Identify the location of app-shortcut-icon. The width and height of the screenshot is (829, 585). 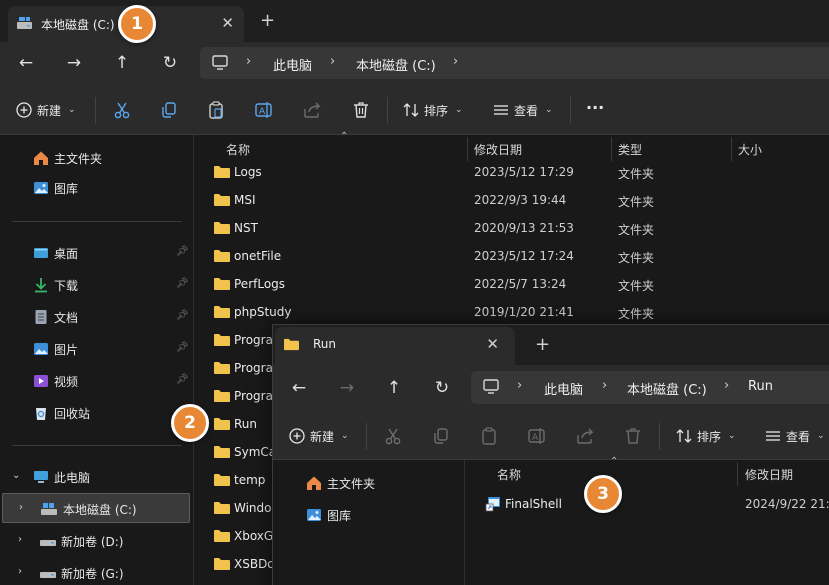
(492, 504).